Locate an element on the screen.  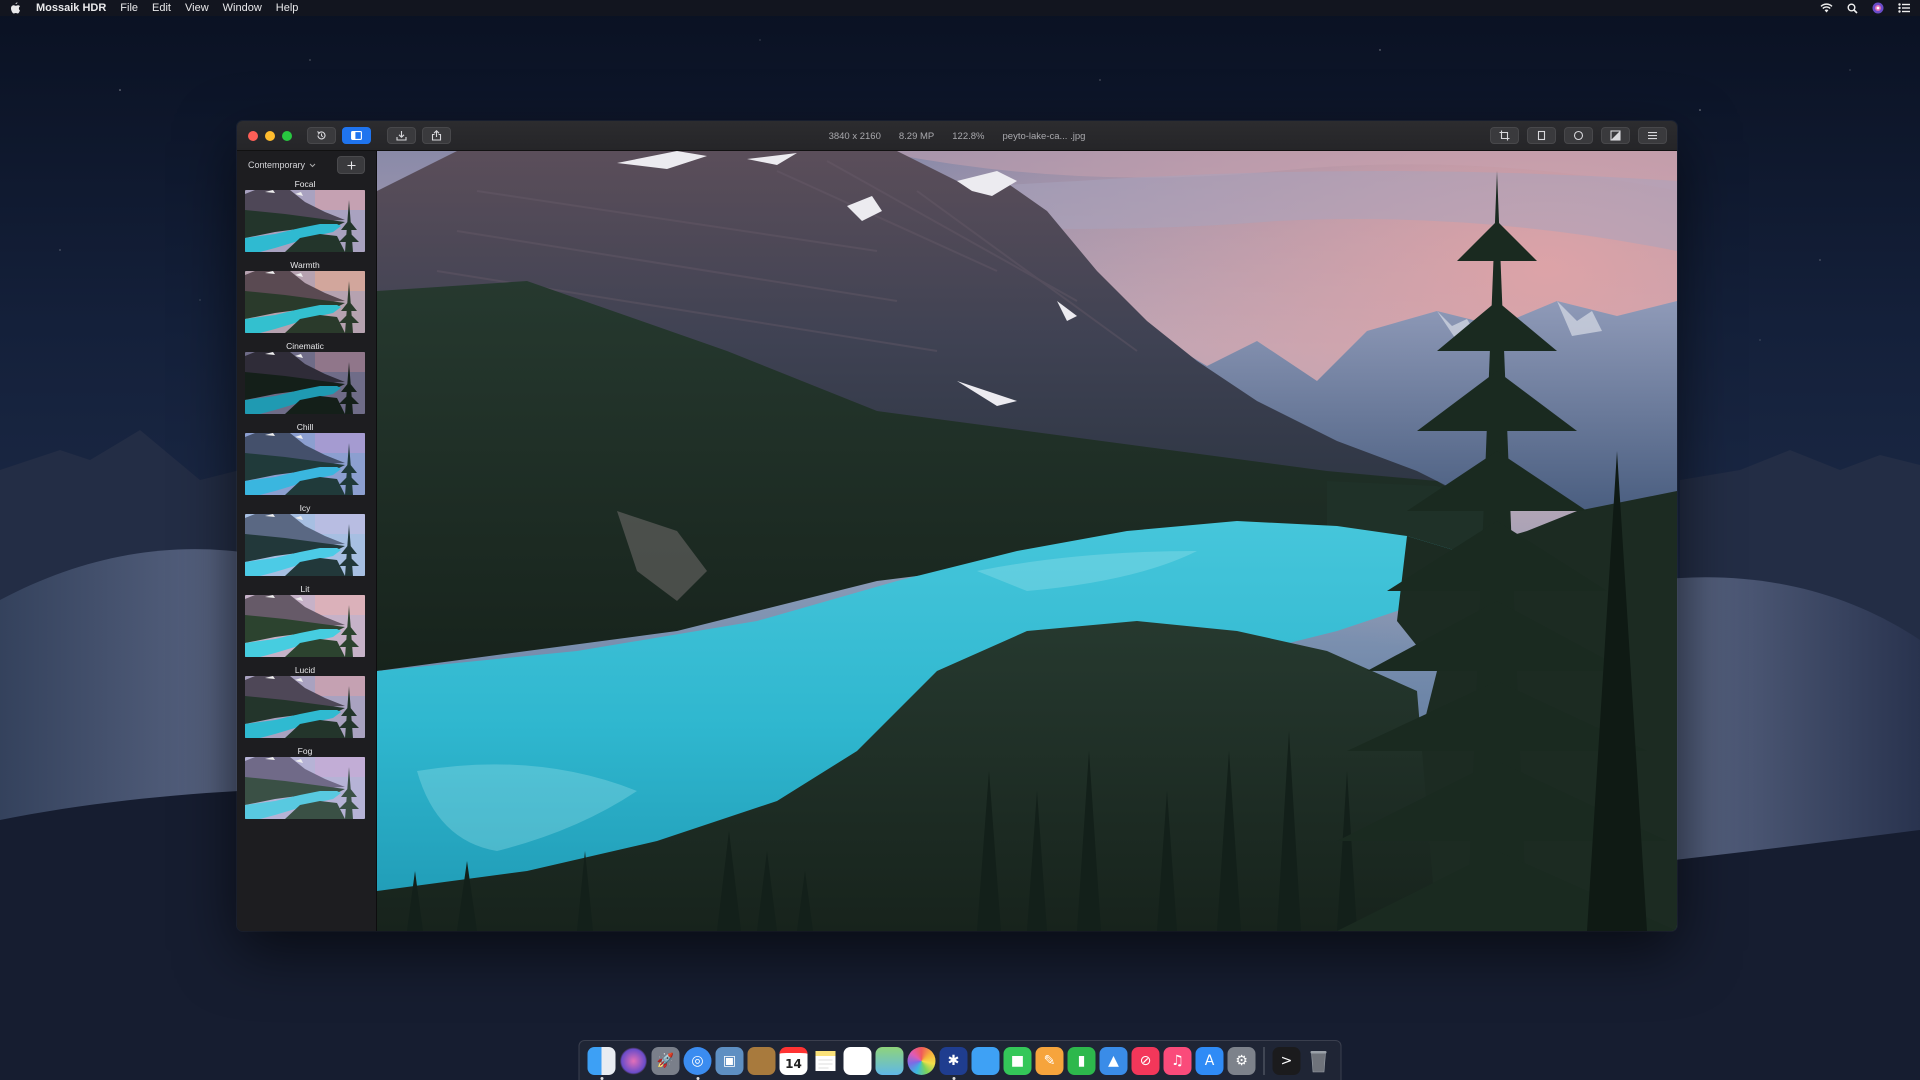
menu-app-name: Mossaik HDR is located at coordinates (71, 8).